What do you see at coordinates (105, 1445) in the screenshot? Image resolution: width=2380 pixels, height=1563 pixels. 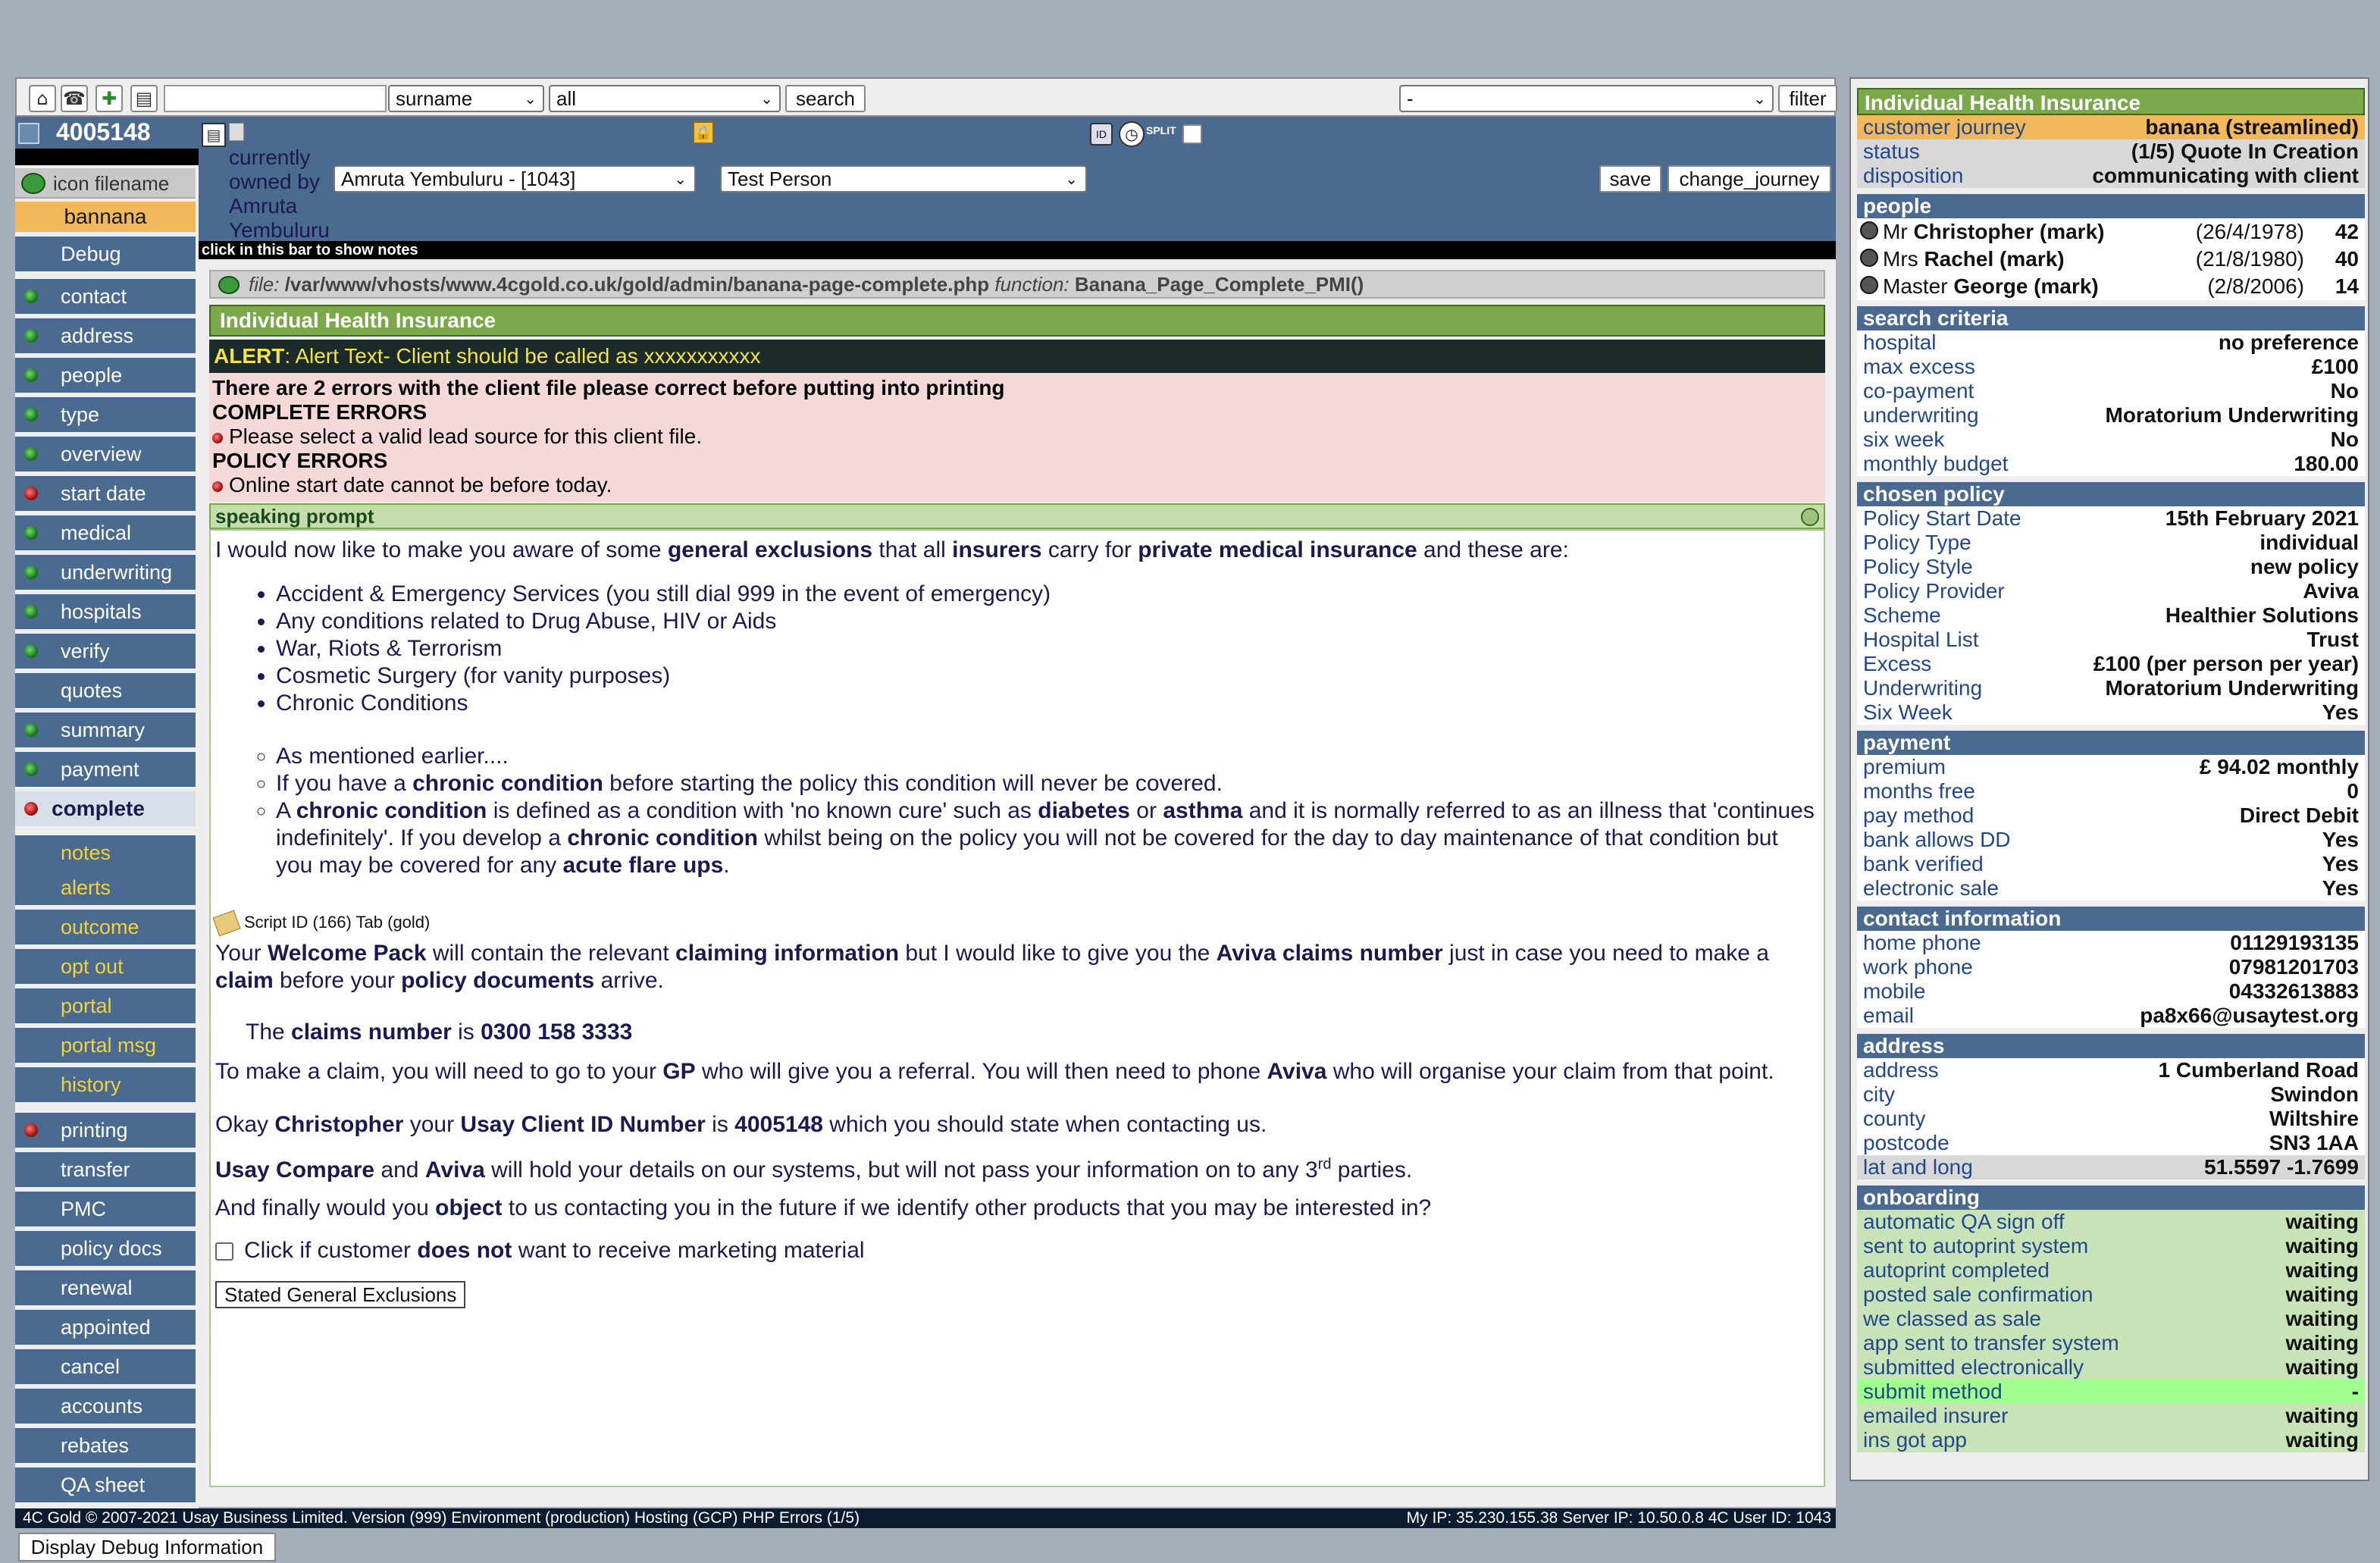 I see `nav-item-rebates: rebates` at bounding box center [105, 1445].